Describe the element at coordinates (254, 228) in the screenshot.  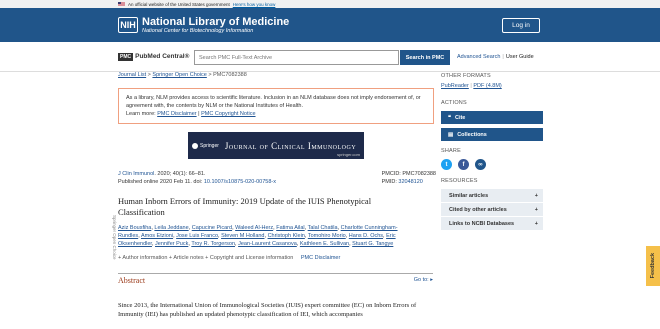
I see `author-link: Waleed Al-Herz` at that location.